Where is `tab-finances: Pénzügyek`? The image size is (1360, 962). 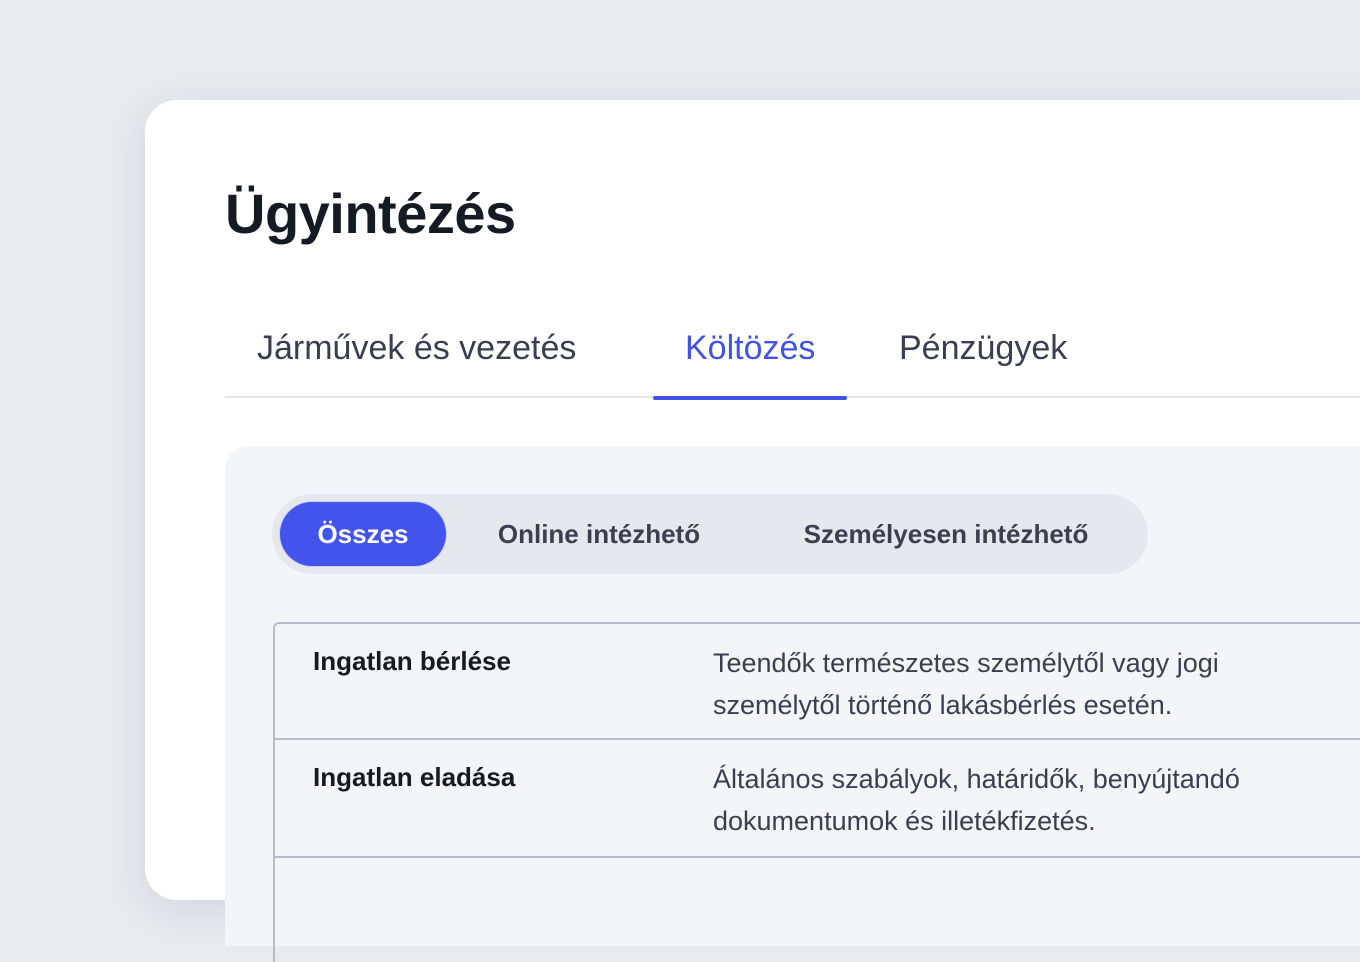 tab-finances: Pénzügyek is located at coordinates (983, 360).